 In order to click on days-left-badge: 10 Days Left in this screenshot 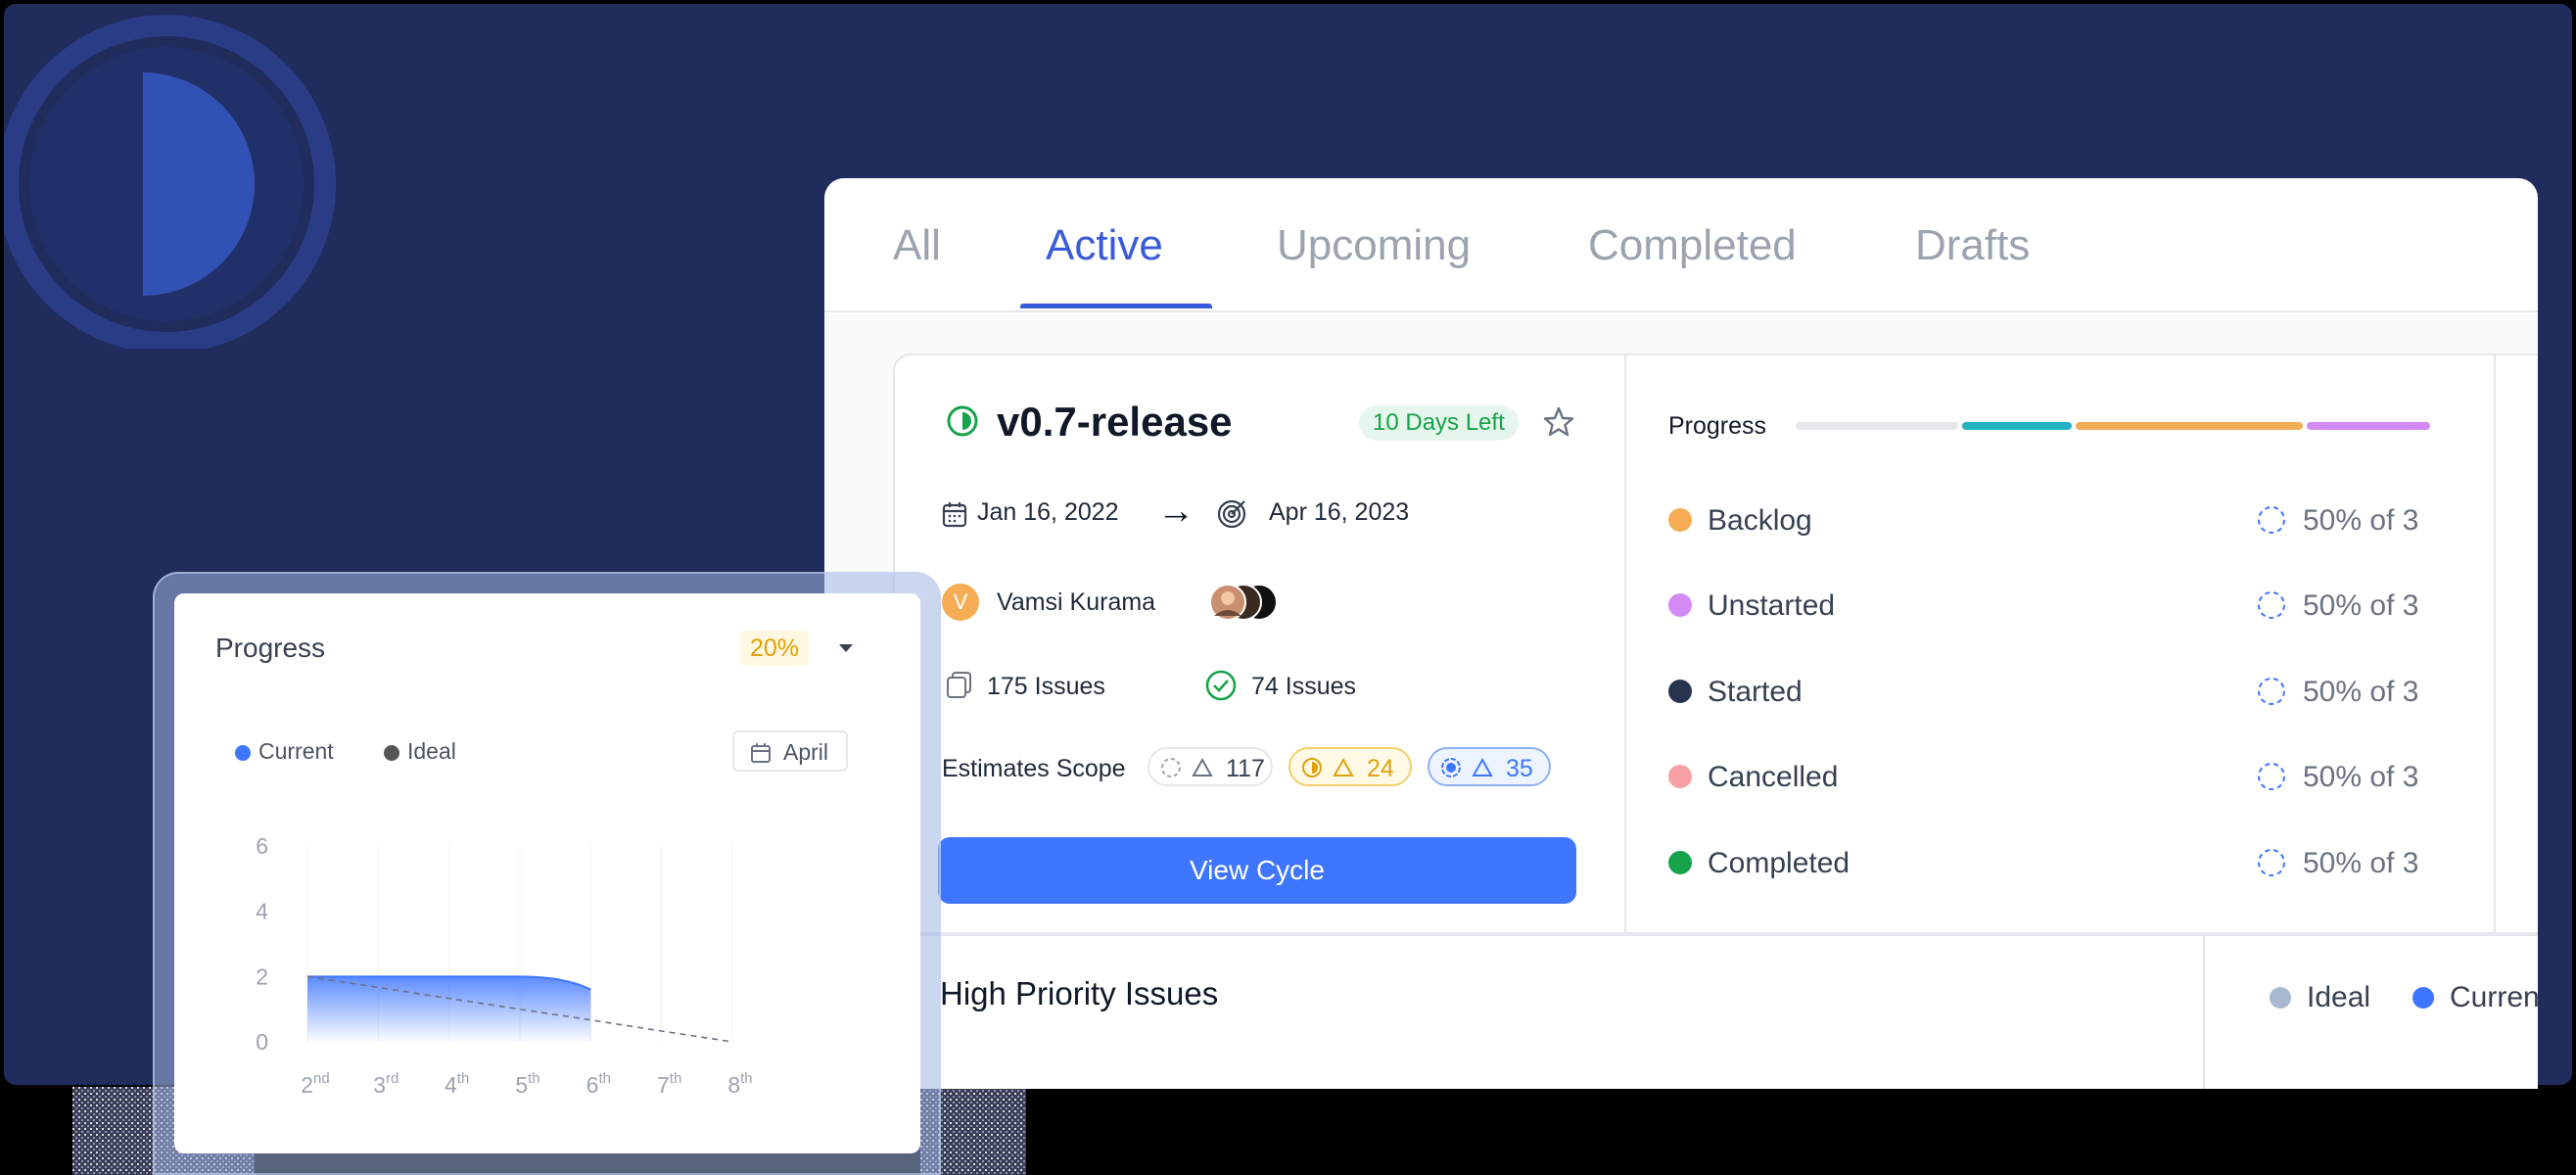, I will do `click(1439, 423)`.